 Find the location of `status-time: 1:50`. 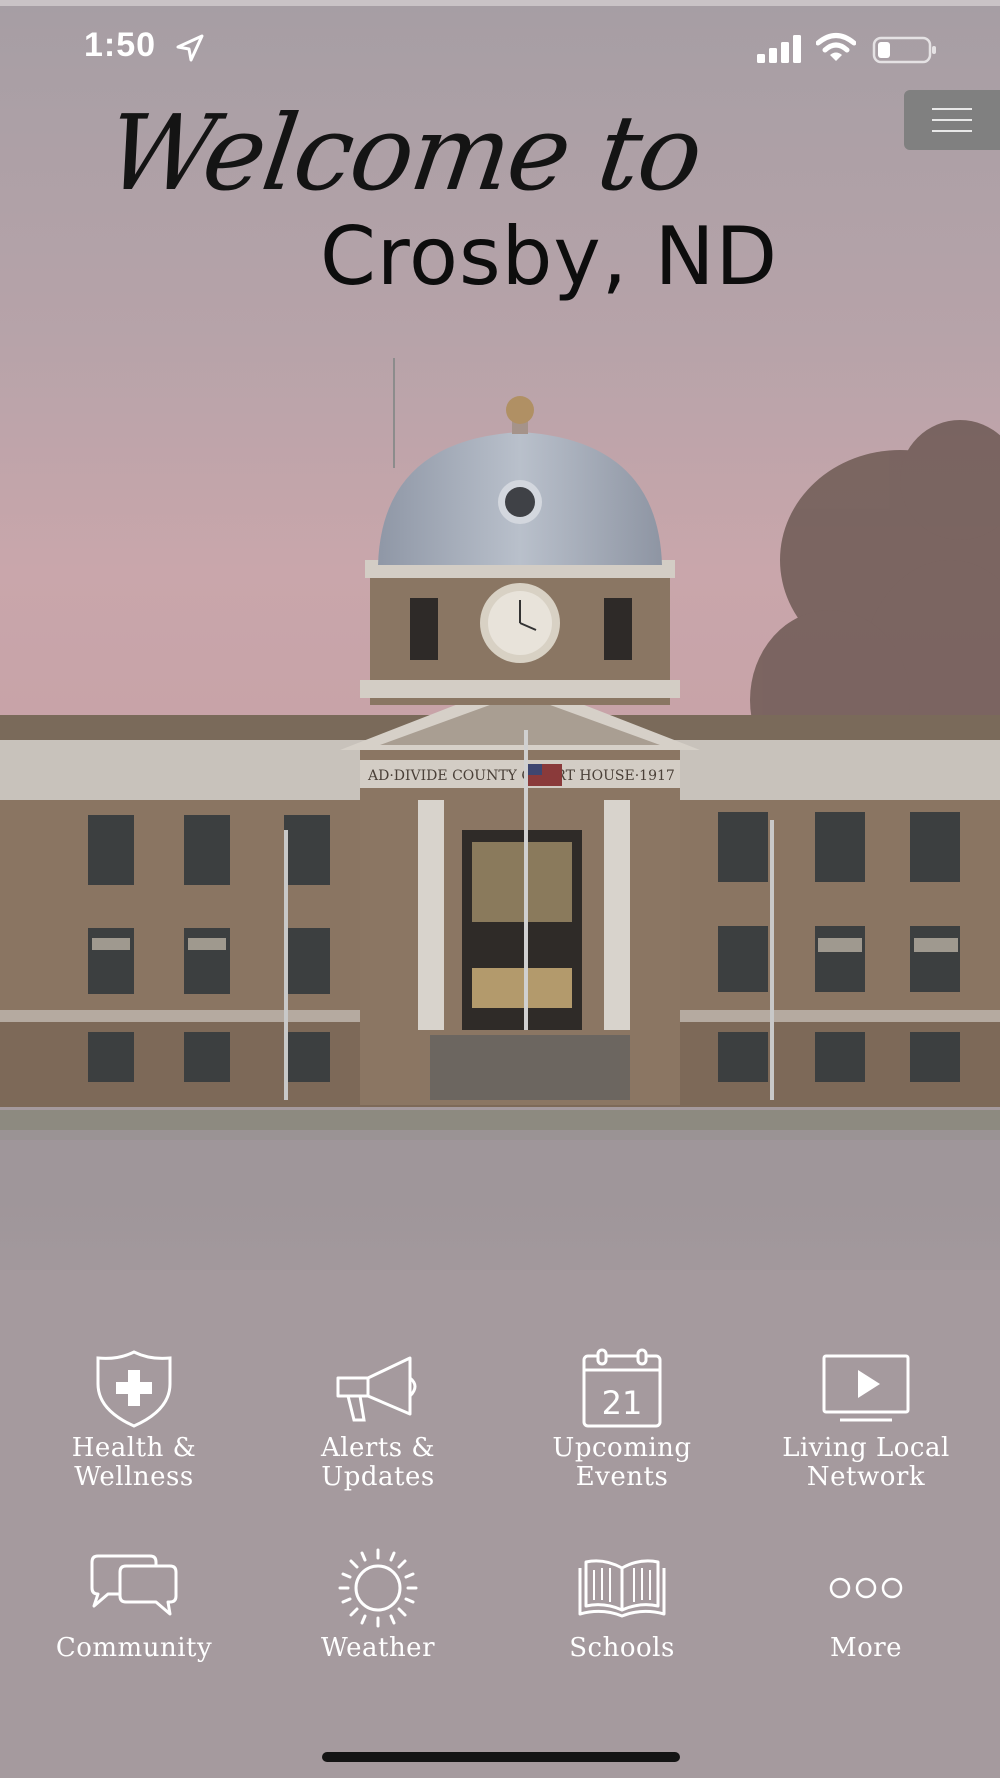

status-time: 1:50 is located at coordinates (120, 45).